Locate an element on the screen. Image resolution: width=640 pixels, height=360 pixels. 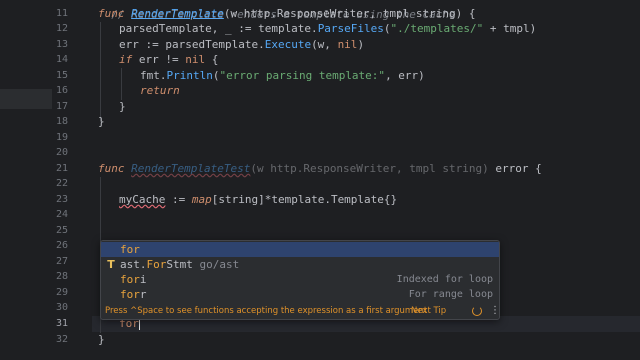
code-line-14: if err != nil { is located at coordinates (168, 59).